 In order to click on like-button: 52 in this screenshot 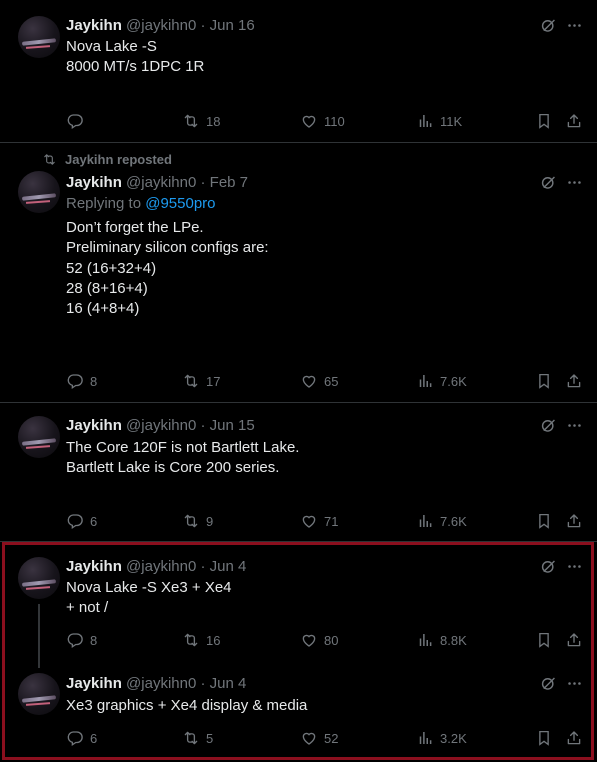, I will do `click(319, 738)`.